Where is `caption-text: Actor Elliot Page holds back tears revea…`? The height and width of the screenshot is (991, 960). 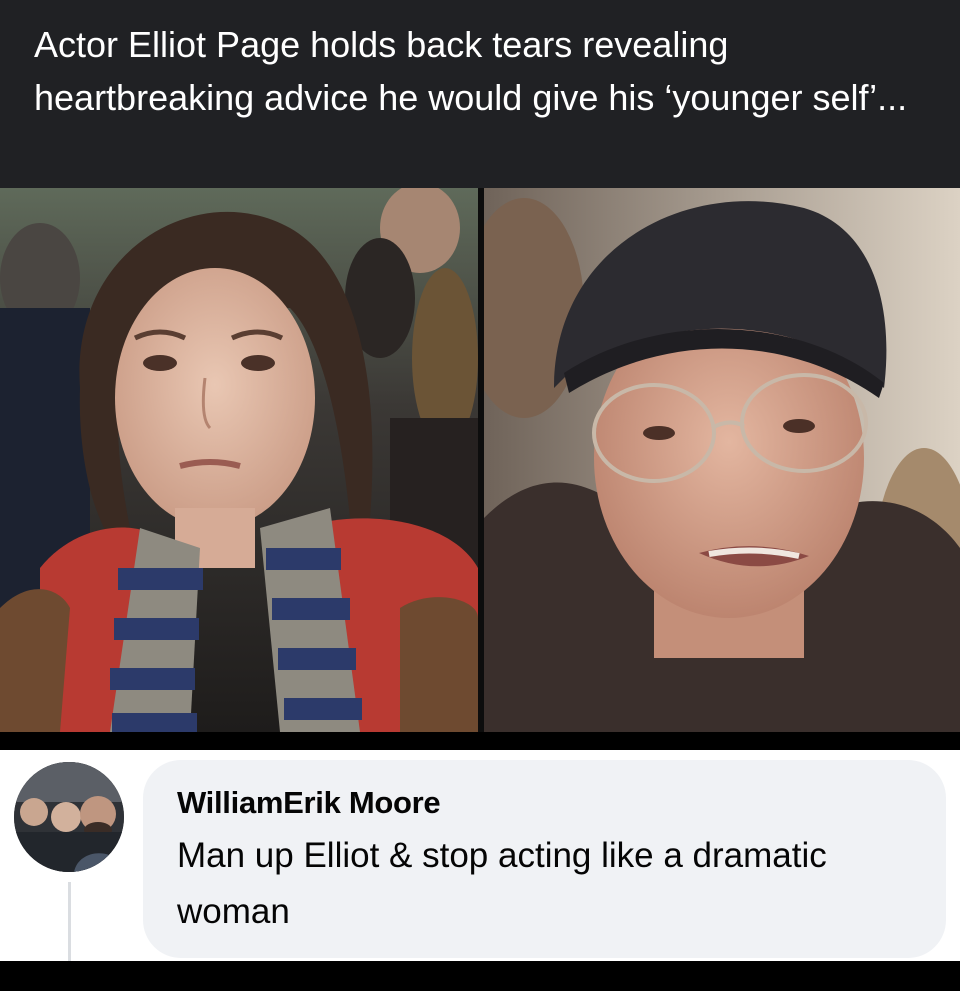 caption-text: Actor Elliot Page holds back tears revea… is located at coordinates (471, 71).